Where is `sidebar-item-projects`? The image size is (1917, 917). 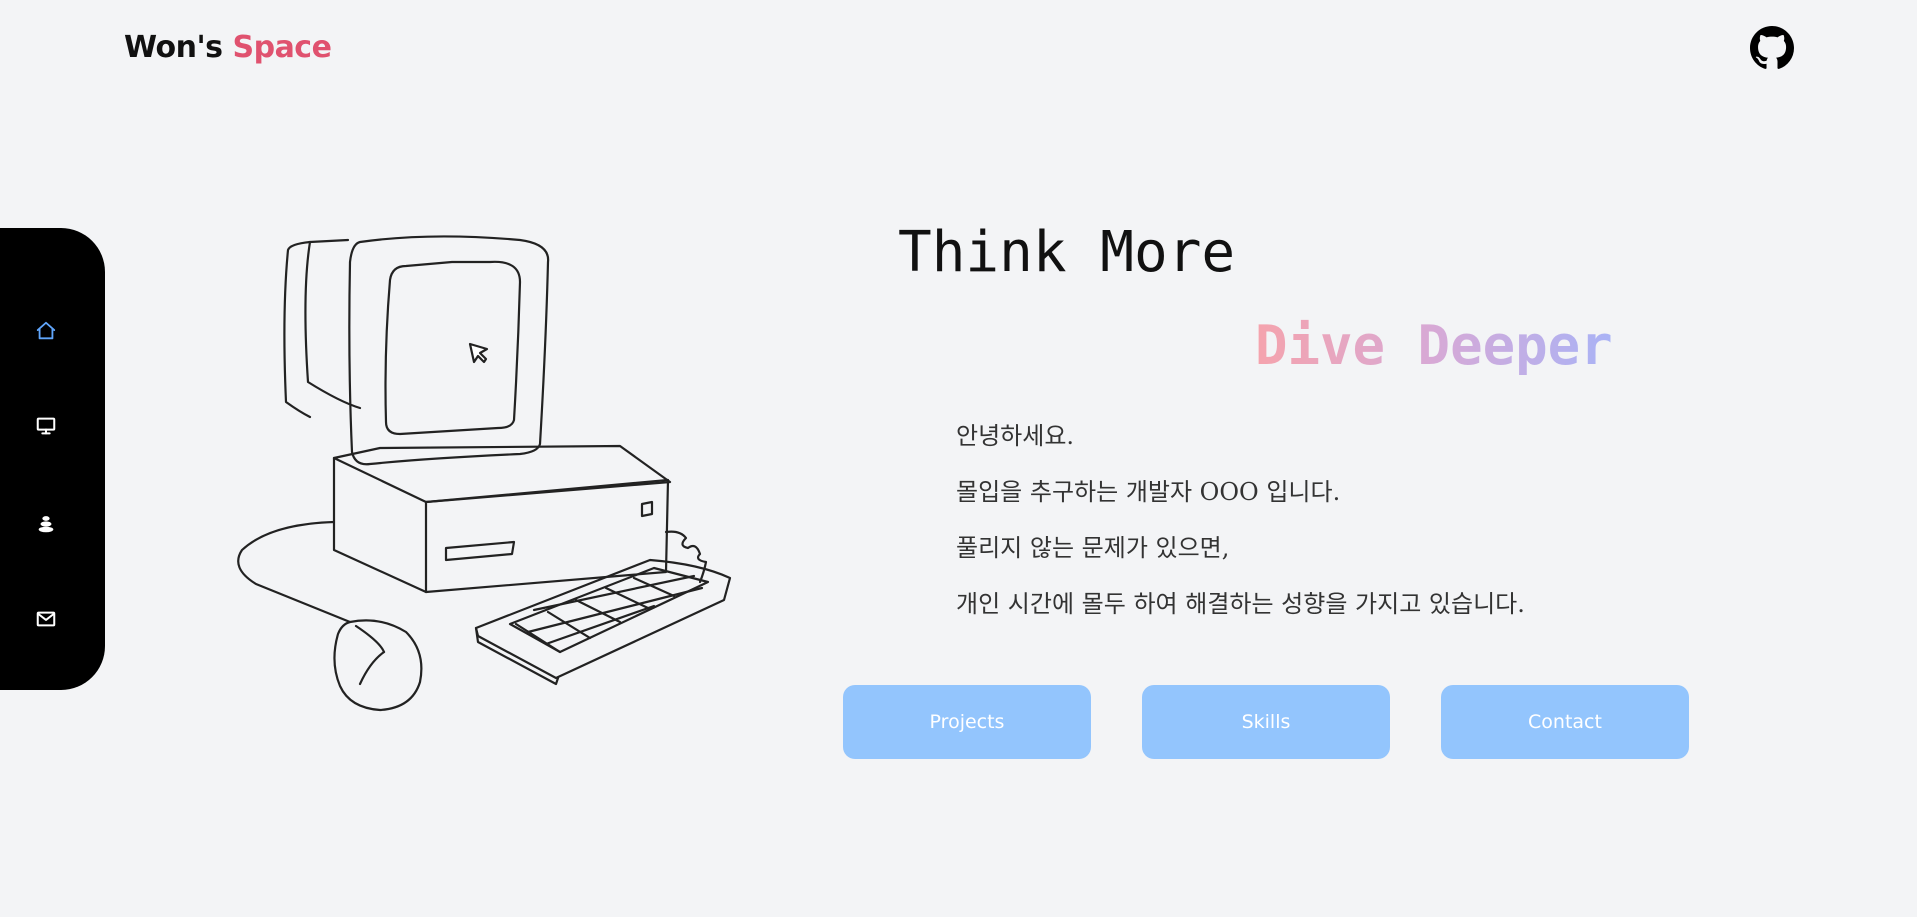
sidebar-item-projects is located at coordinates (46, 426).